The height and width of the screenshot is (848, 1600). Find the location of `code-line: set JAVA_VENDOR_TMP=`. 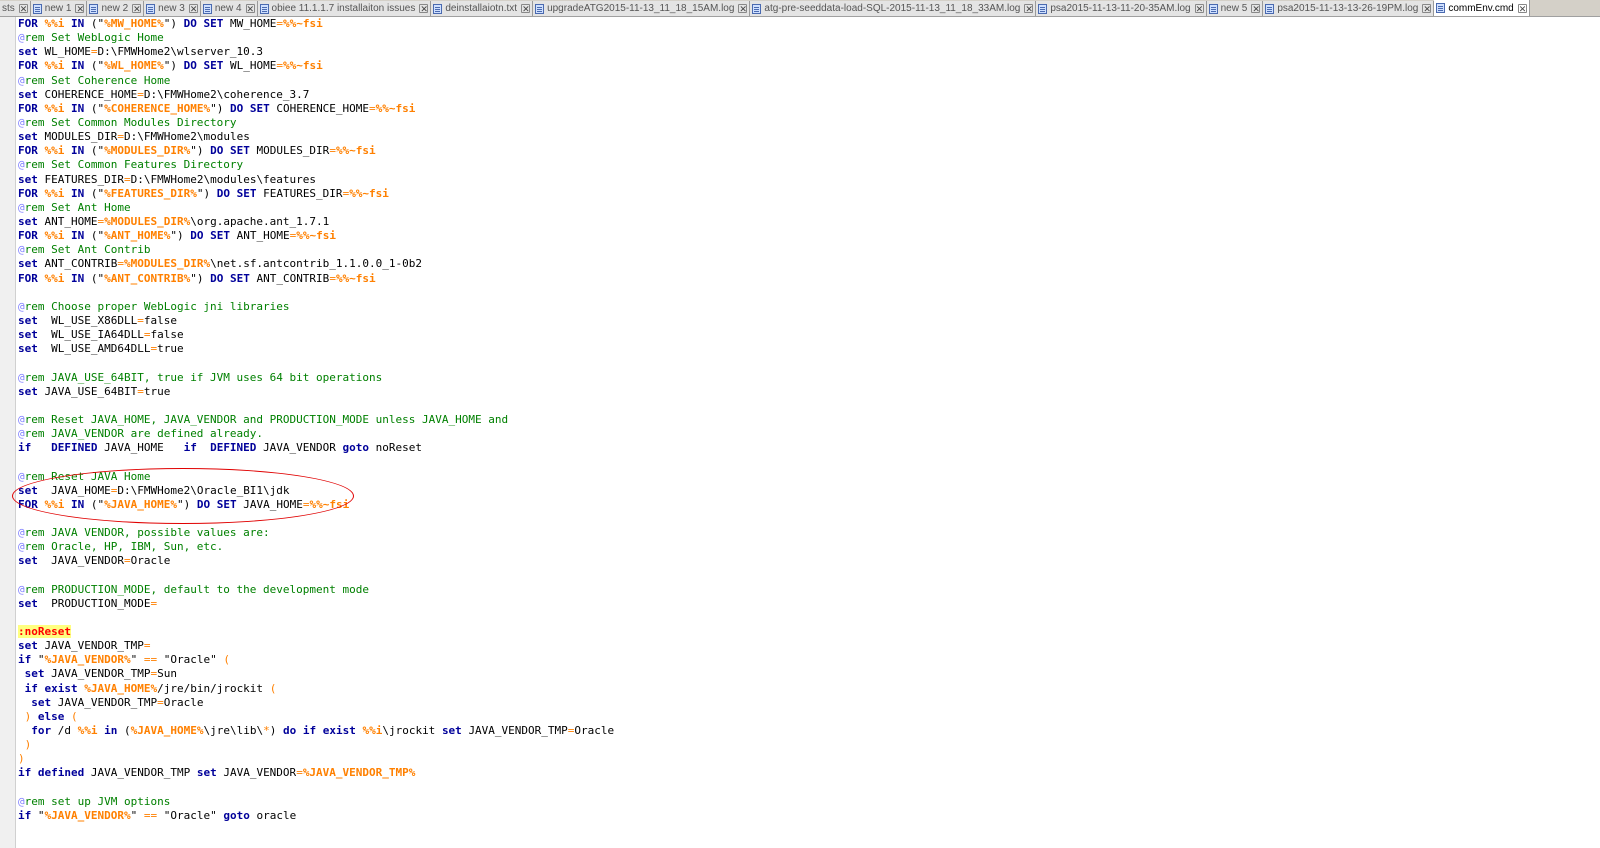

code-line: set JAVA_VENDOR_TMP= is located at coordinates (805, 646).